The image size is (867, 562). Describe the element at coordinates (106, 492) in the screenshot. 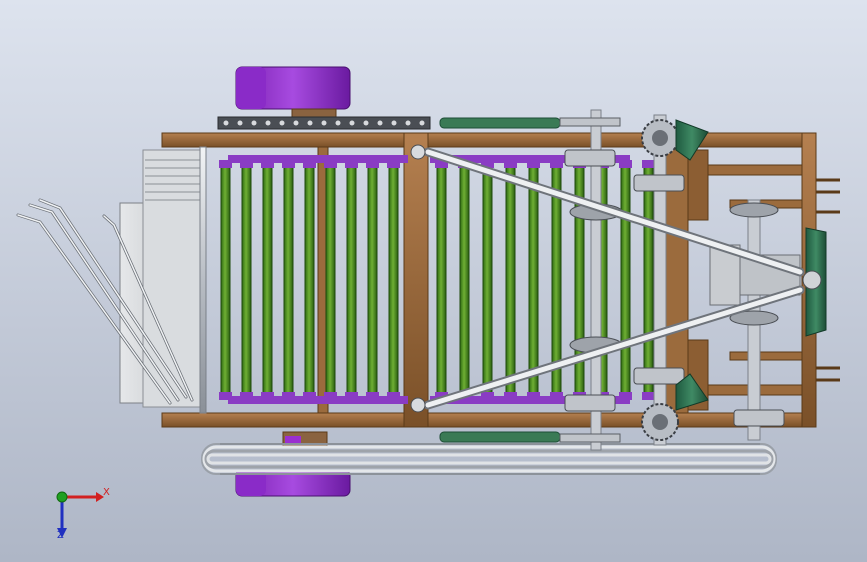

I see `x-axis-label: X` at that location.